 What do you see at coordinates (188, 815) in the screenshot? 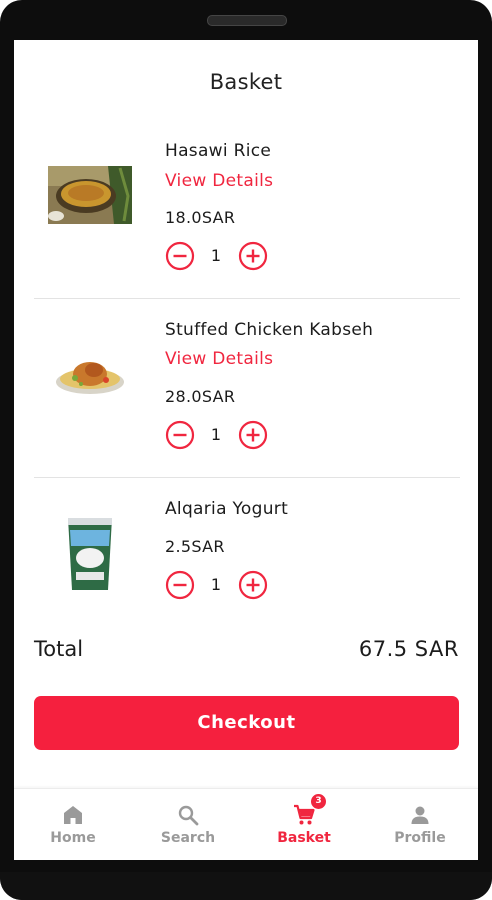
I see `search-icon` at bounding box center [188, 815].